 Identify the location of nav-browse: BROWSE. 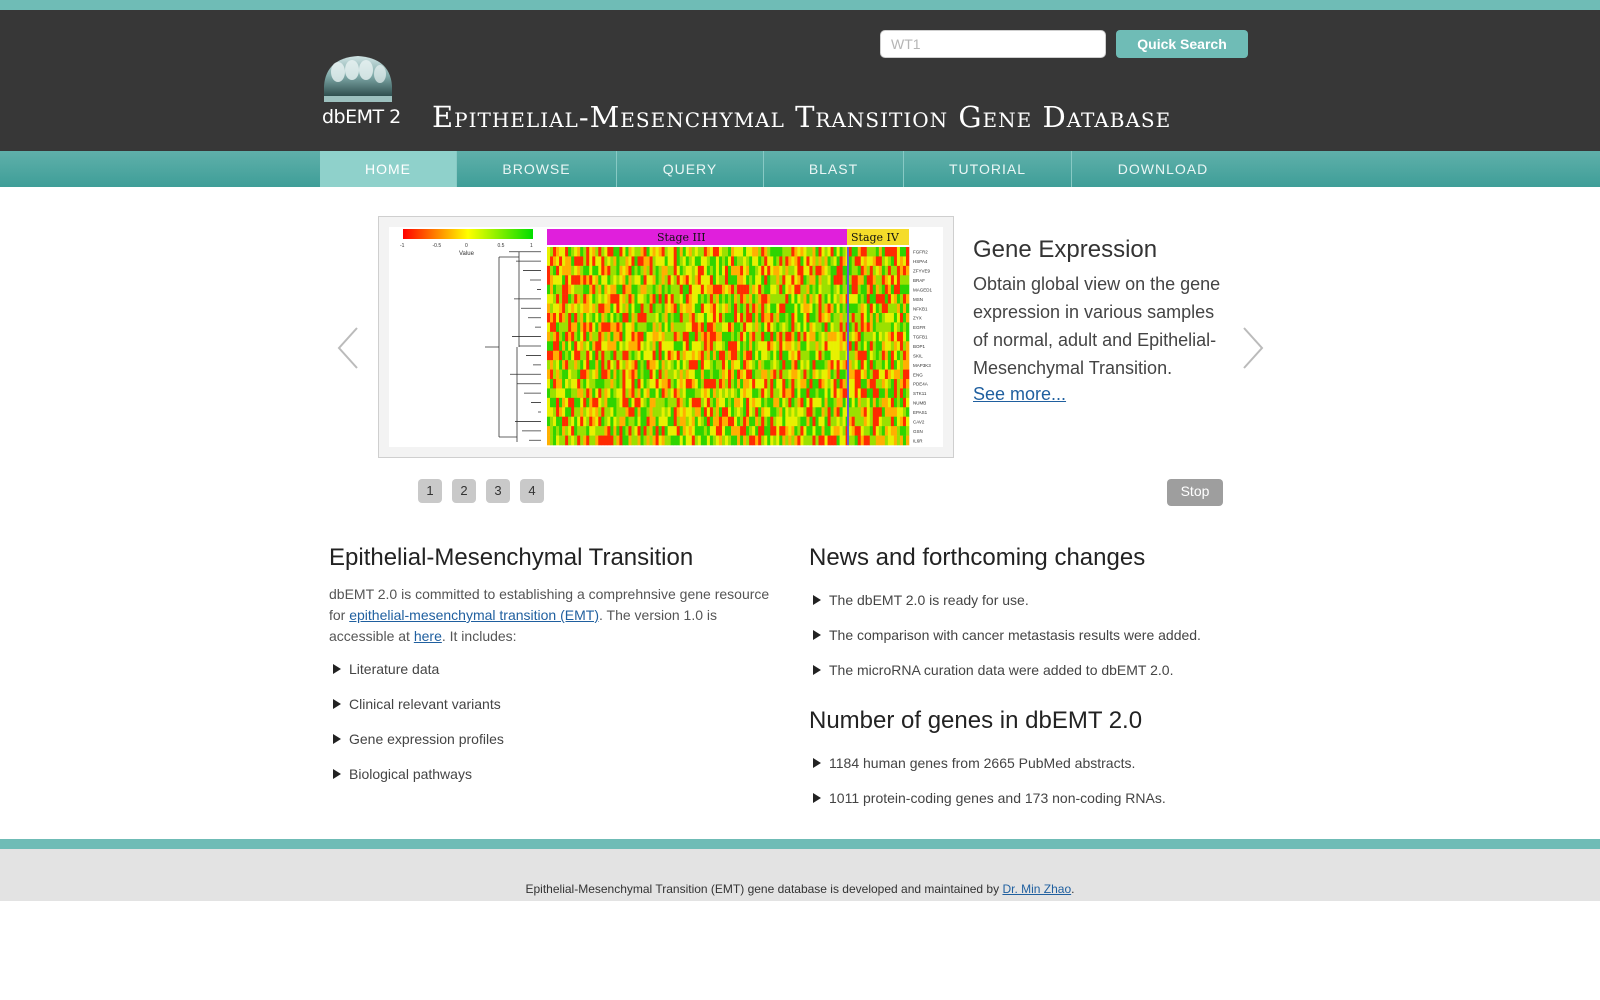
(537, 169).